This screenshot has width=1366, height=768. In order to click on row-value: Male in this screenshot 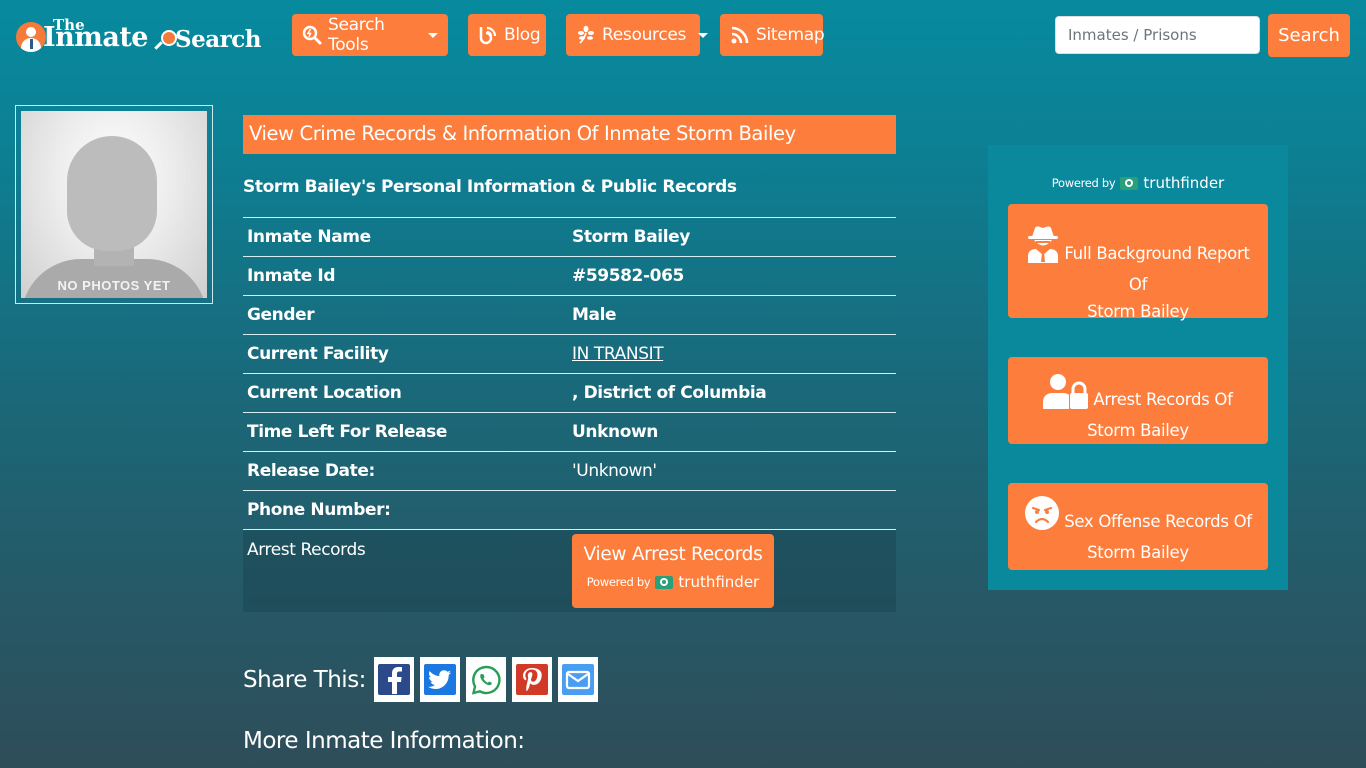, I will do `click(732, 315)`.